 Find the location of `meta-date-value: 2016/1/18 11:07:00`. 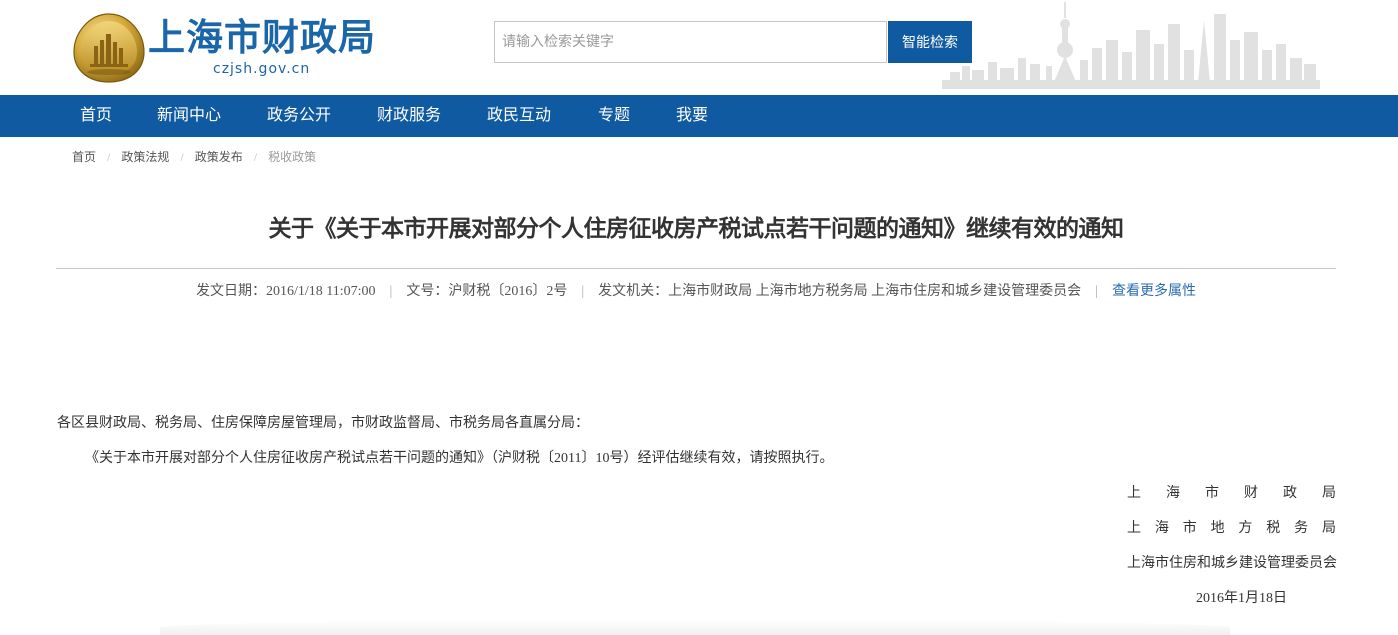

meta-date-value: 2016/1/18 11:07:00 is located at coordinates (321, 291).